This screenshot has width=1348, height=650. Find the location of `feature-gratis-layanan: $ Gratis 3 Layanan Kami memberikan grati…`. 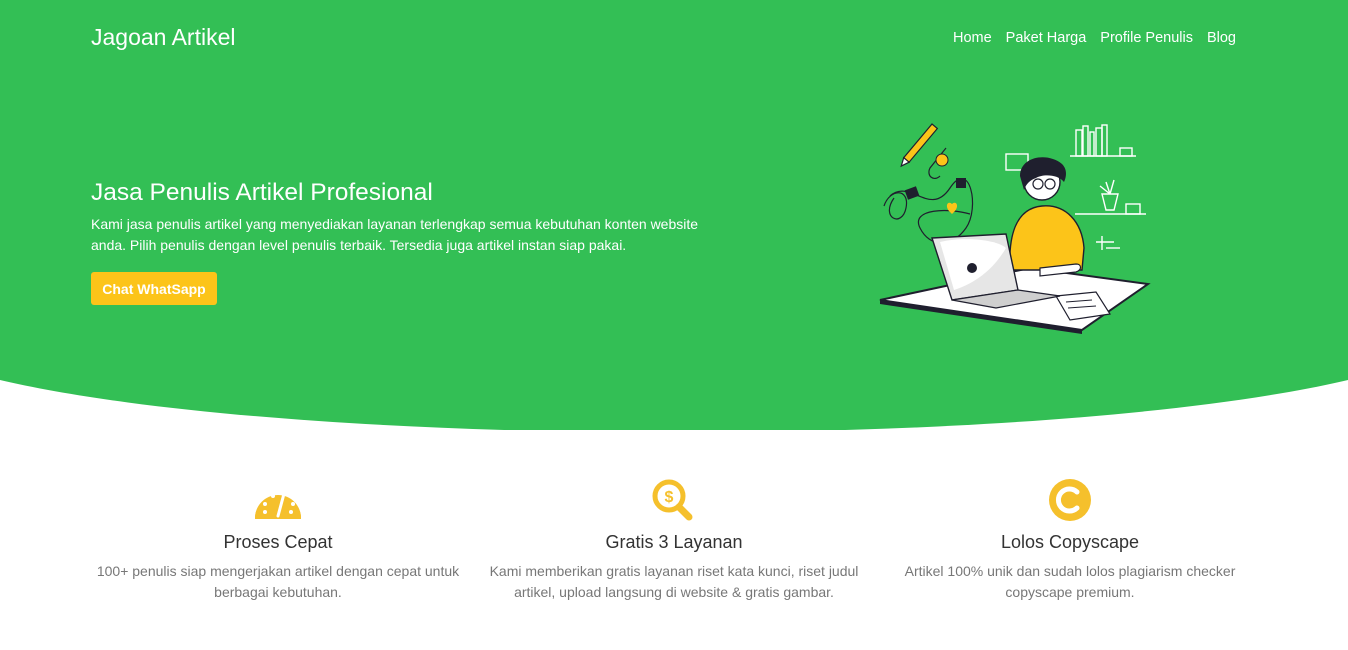

feature-gratis-layanan: $ Gratis 3 Layanan Kami memberikan grati… is located at coordinates (674, 540).